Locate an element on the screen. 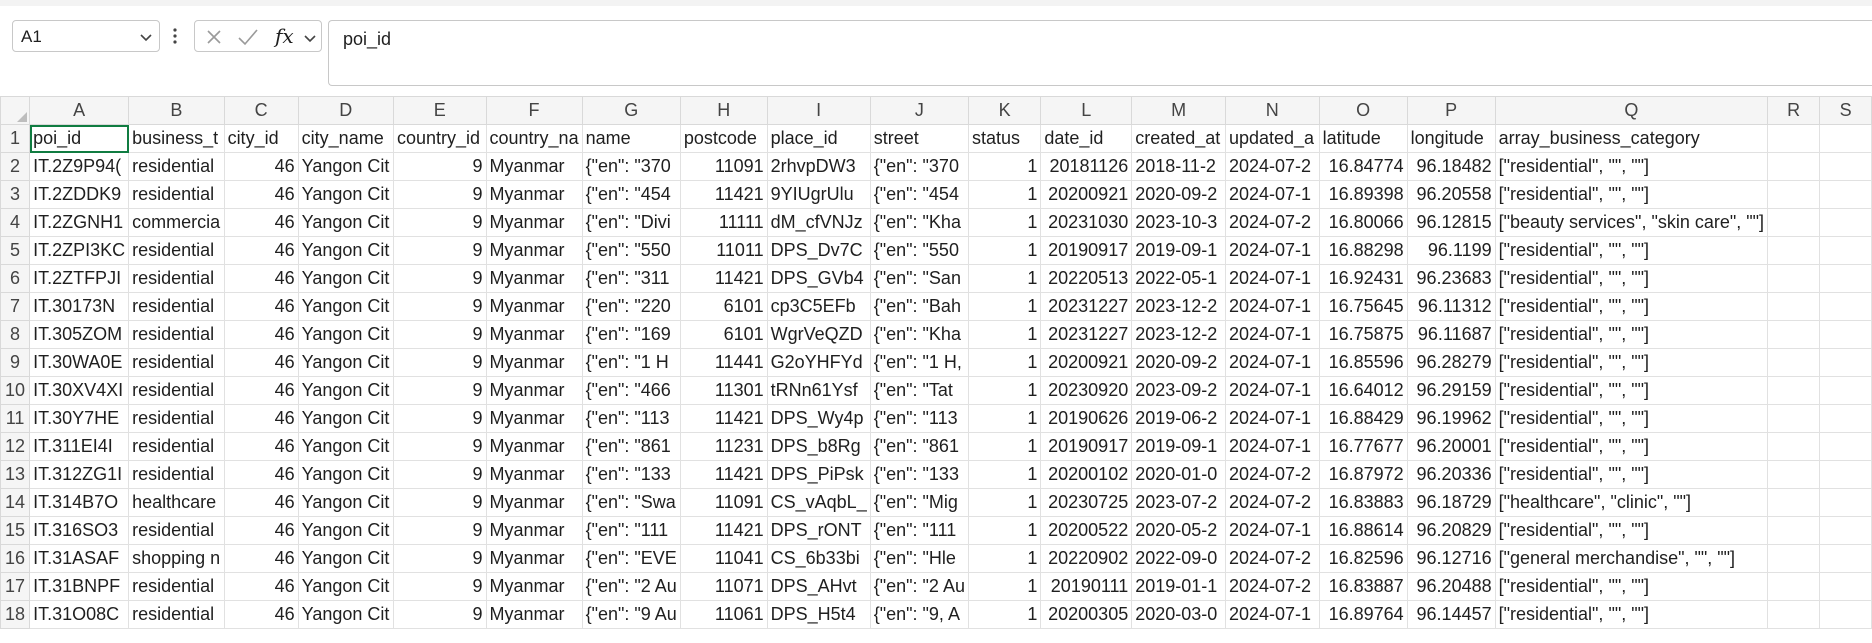  cell-h6: 11421 is located at coordinates (723, 278).